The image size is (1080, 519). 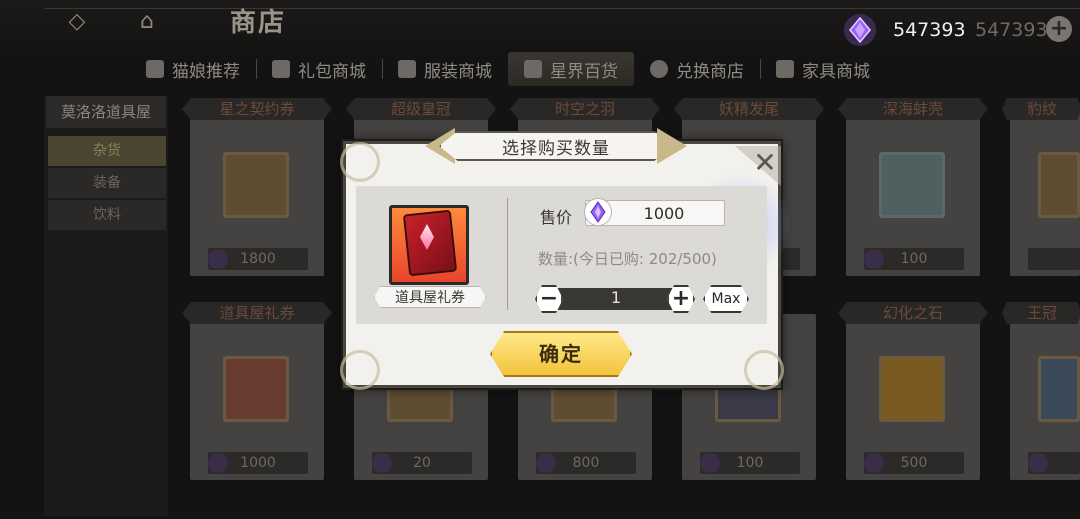 What do you see at coordinates (627, 259) in the screenshot?
I see `quantity-limit-text: 数量:(今日已购: 202/500)` at bounding box center [627, 259].